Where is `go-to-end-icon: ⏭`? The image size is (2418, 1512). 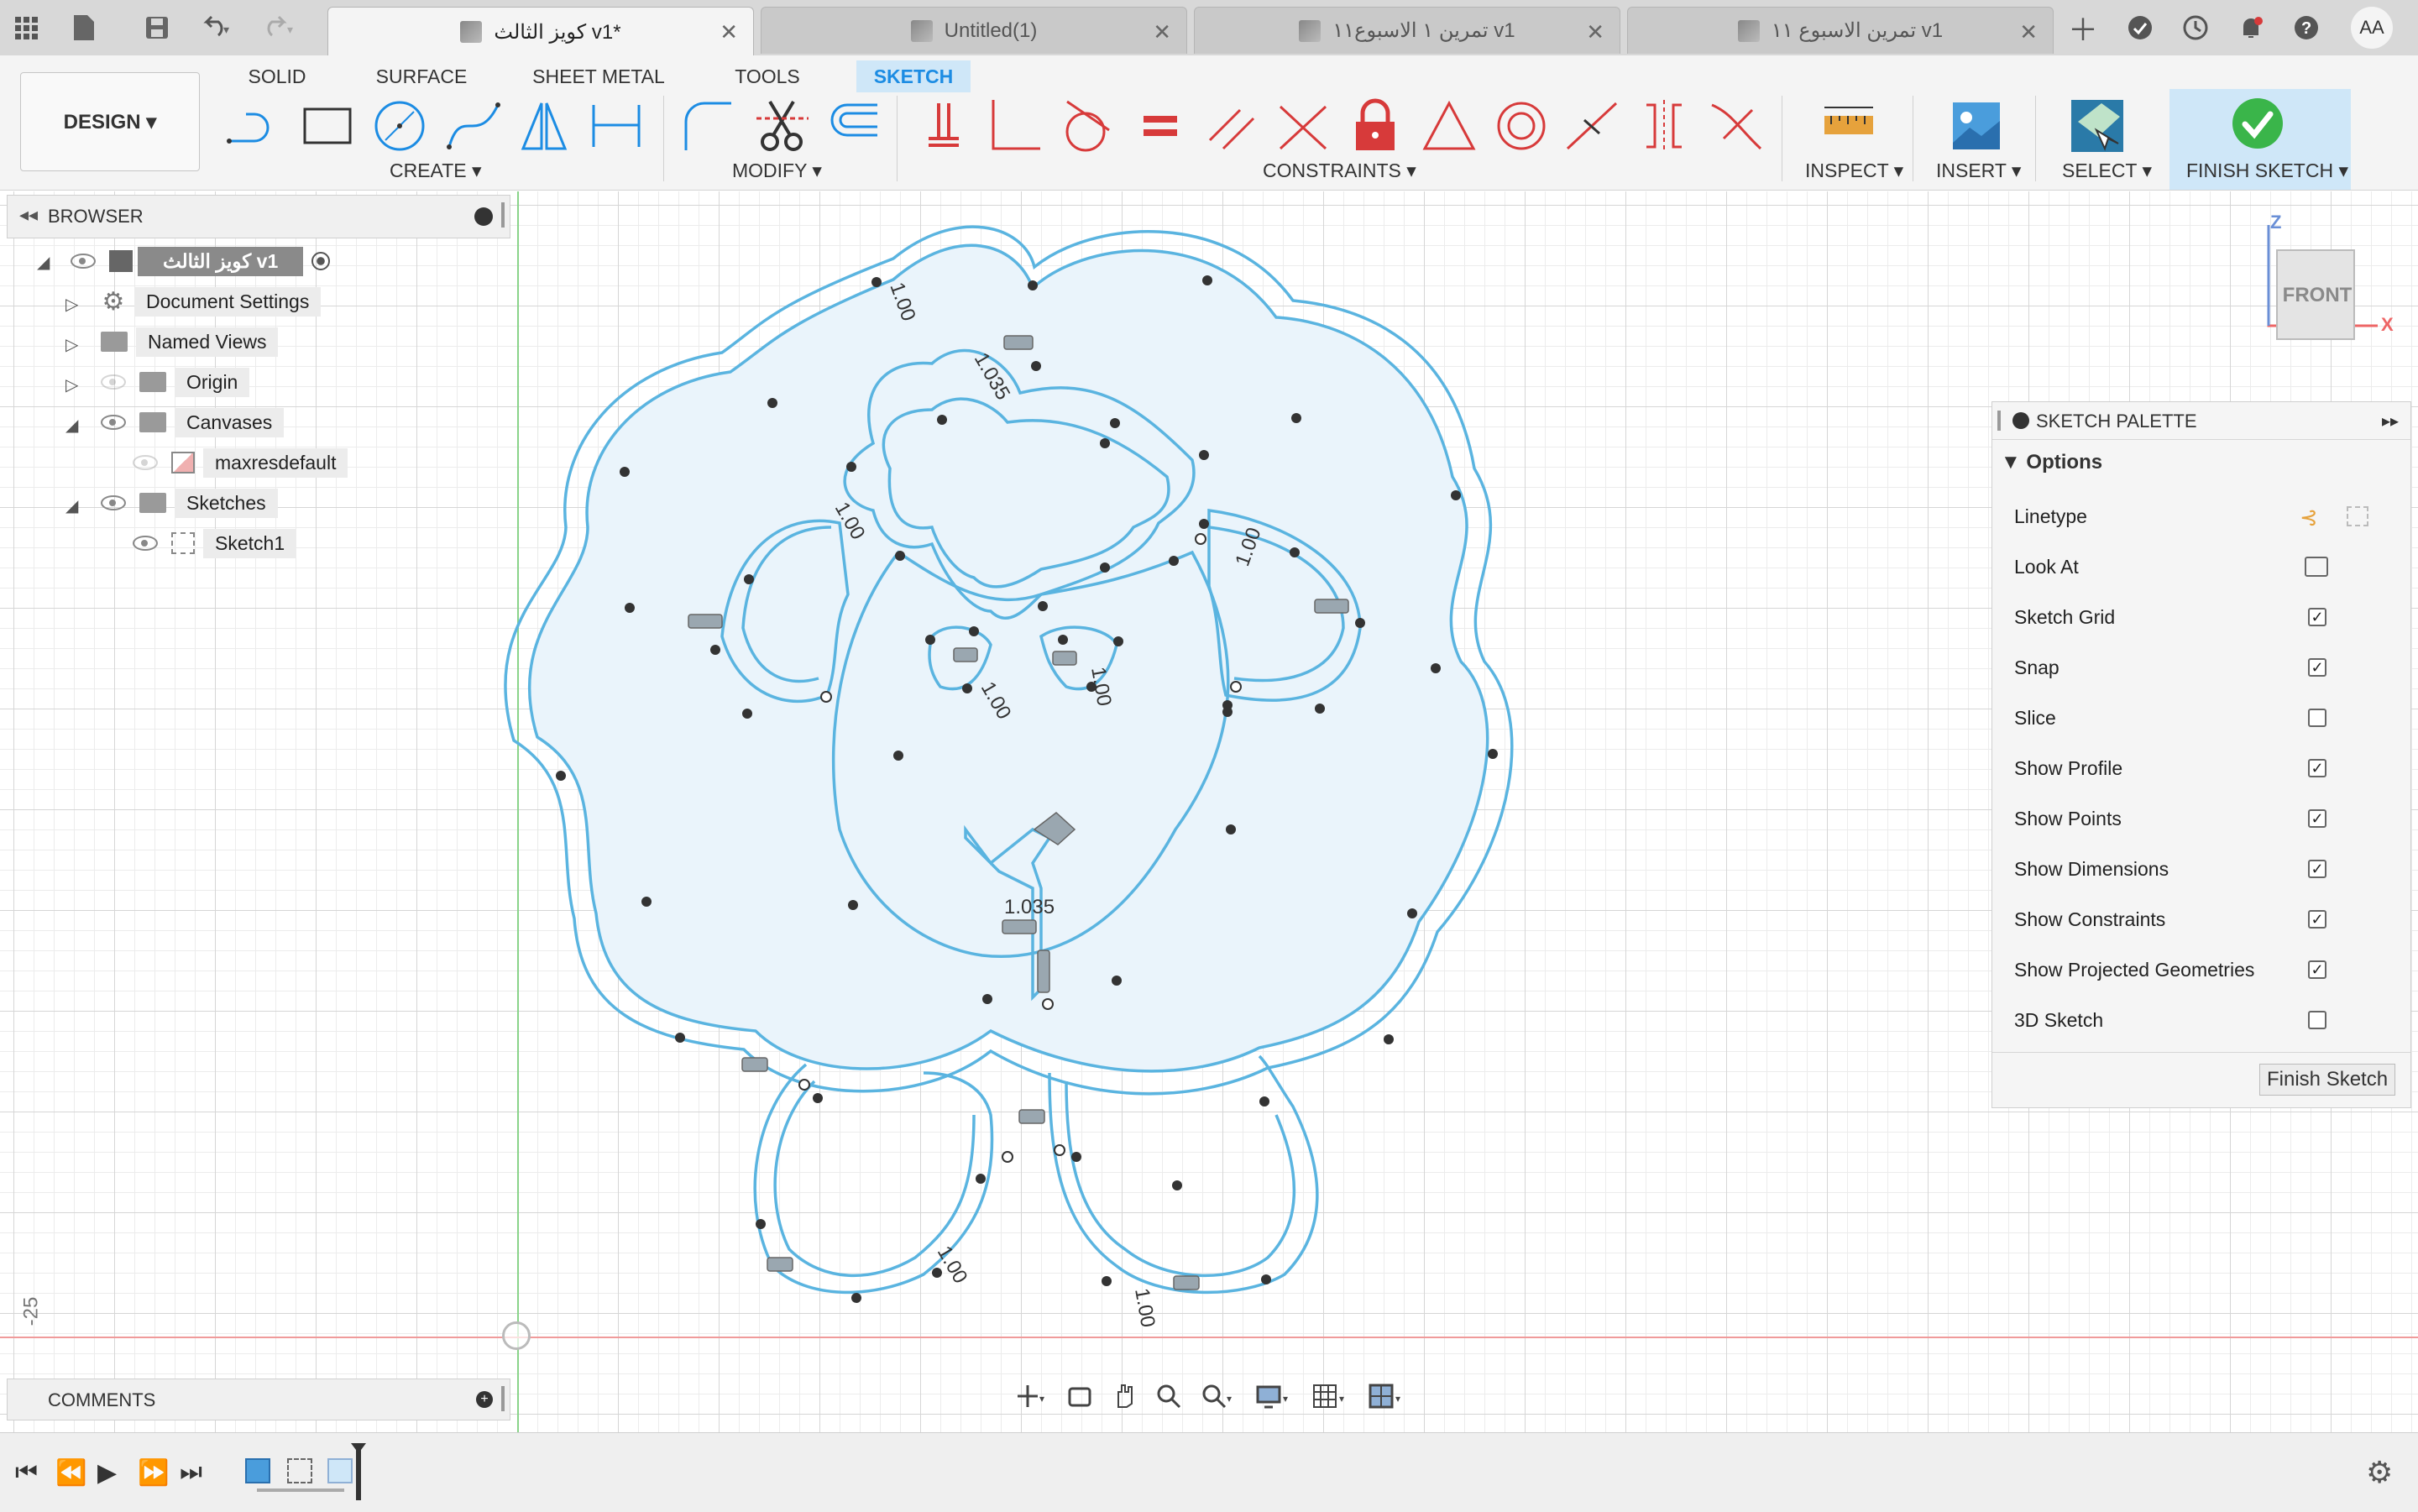
go-to-end-icon: ⏭ is located at coordinates (191, 1472).